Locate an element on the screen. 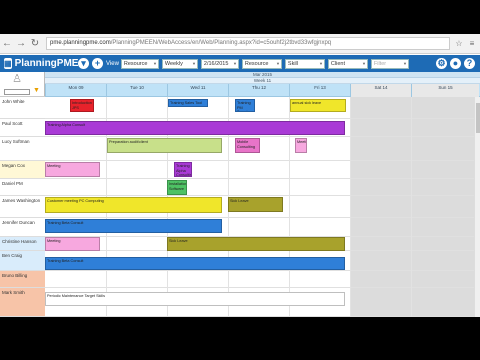  back-icon: ← is located at coordinates (7, 44).